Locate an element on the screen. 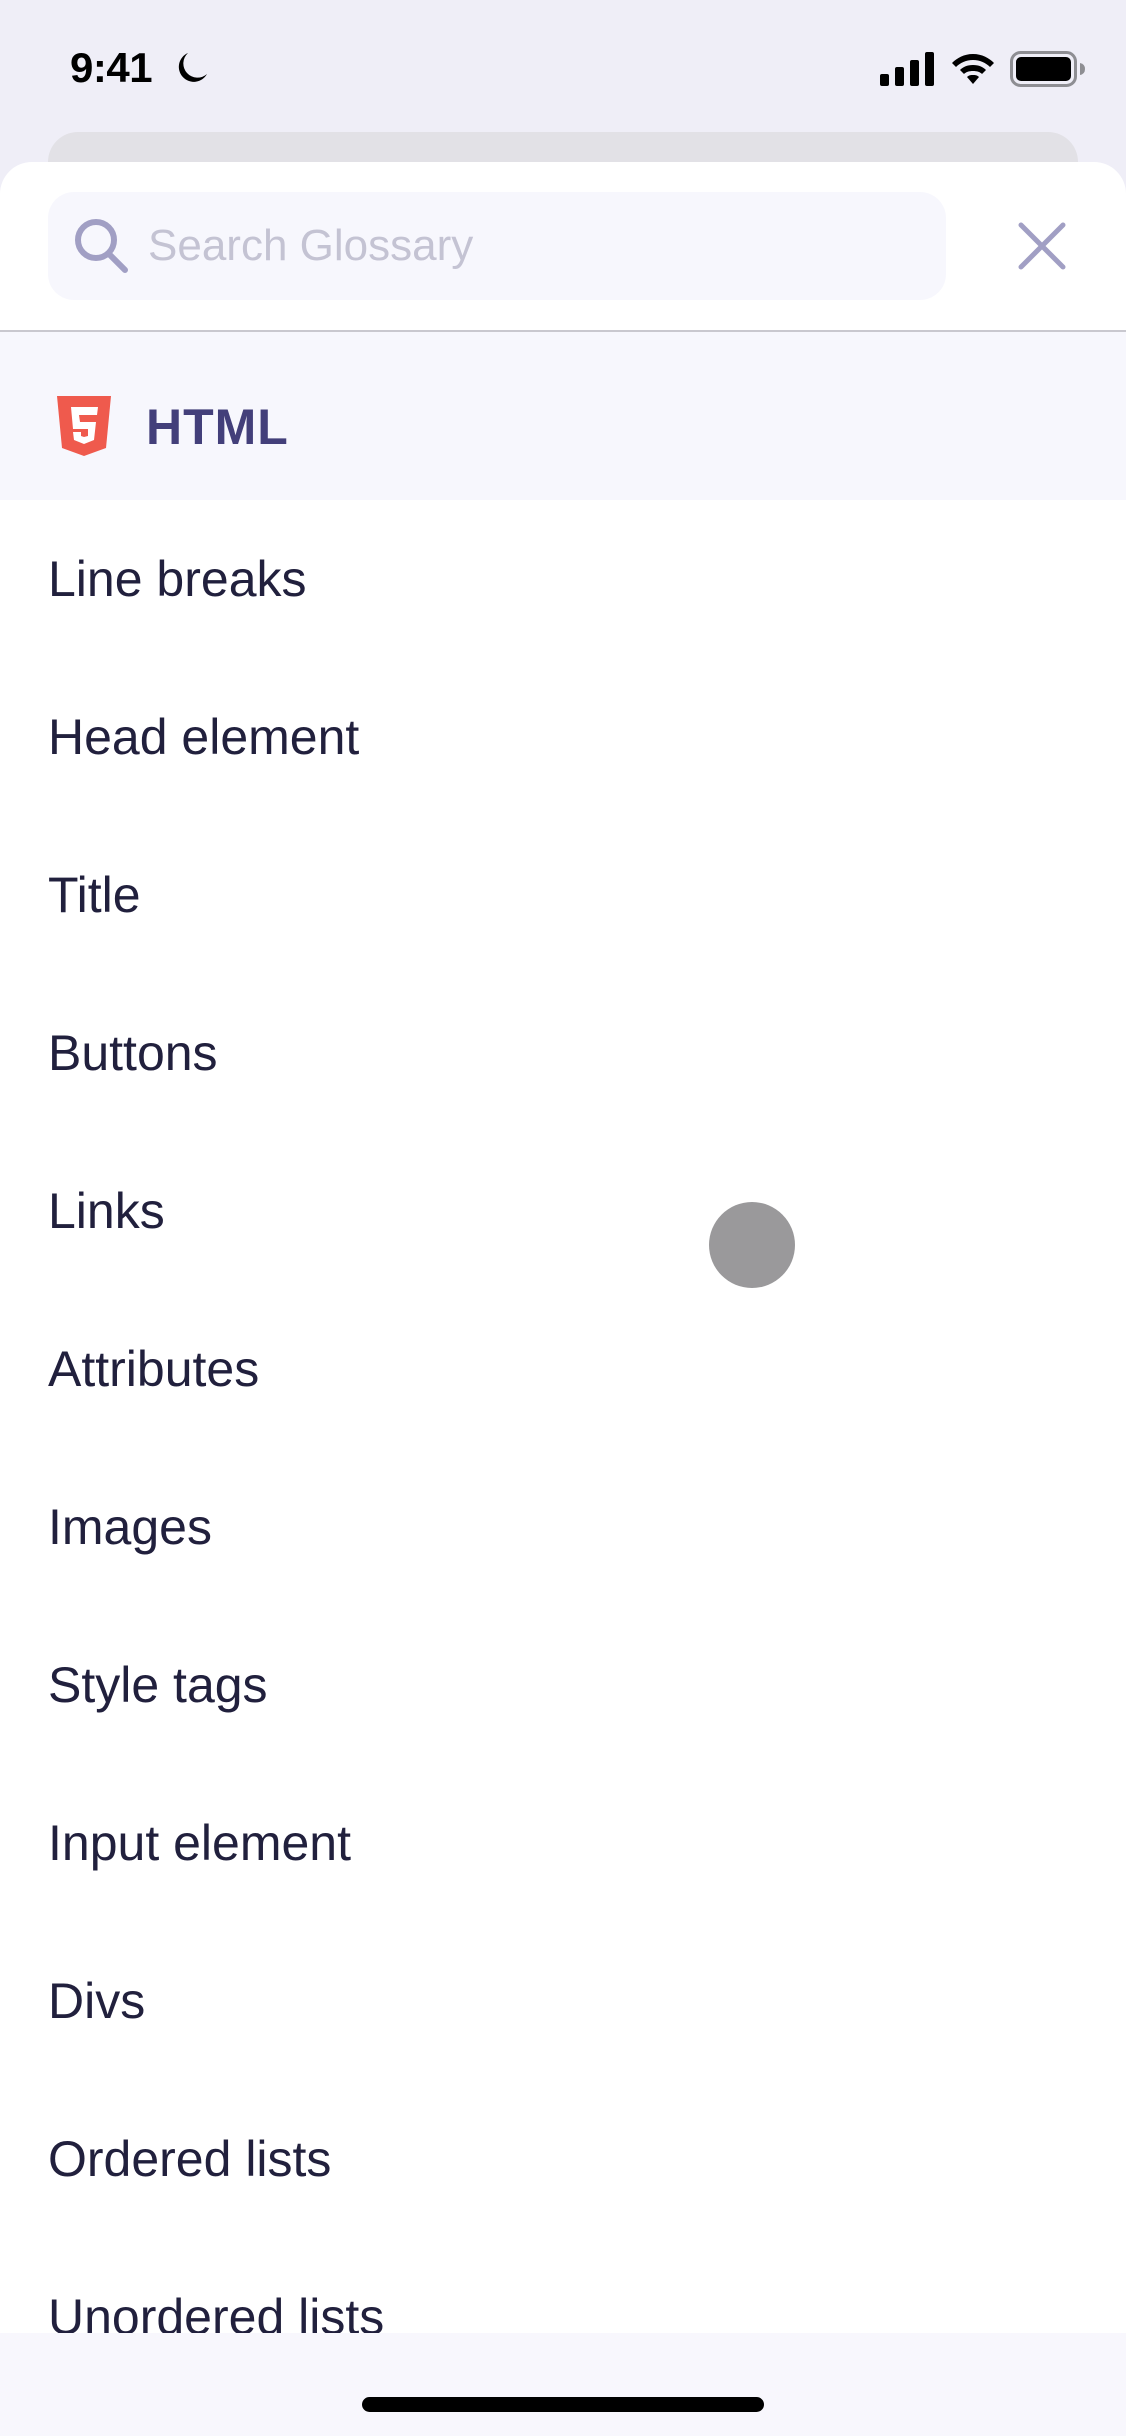  section-header-html: HTML is located at coordinates (563, 416).